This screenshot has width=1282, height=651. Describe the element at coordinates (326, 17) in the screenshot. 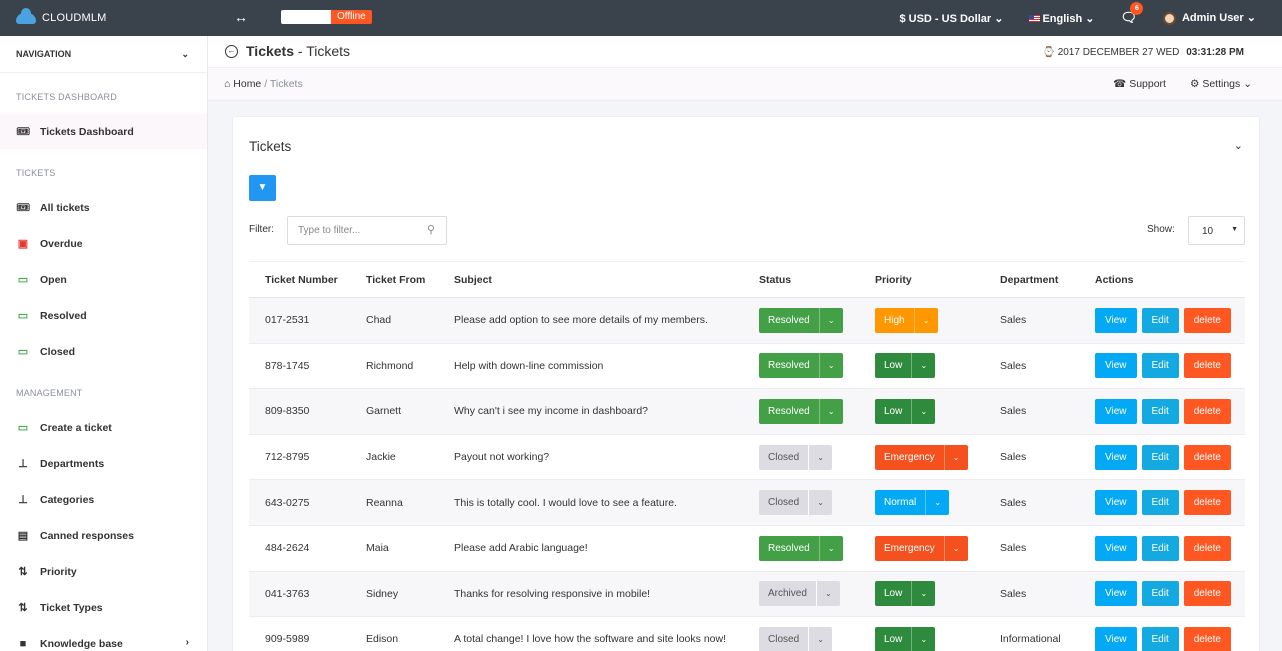

I see `online-status-toggle: Offline` at that location.